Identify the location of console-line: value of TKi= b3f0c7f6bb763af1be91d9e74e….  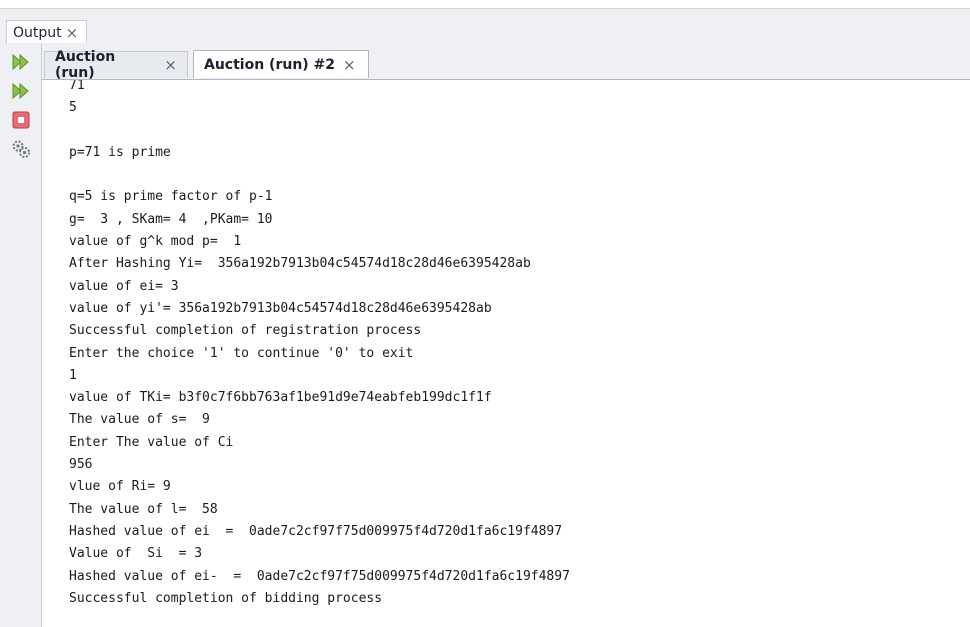
(280, 398).